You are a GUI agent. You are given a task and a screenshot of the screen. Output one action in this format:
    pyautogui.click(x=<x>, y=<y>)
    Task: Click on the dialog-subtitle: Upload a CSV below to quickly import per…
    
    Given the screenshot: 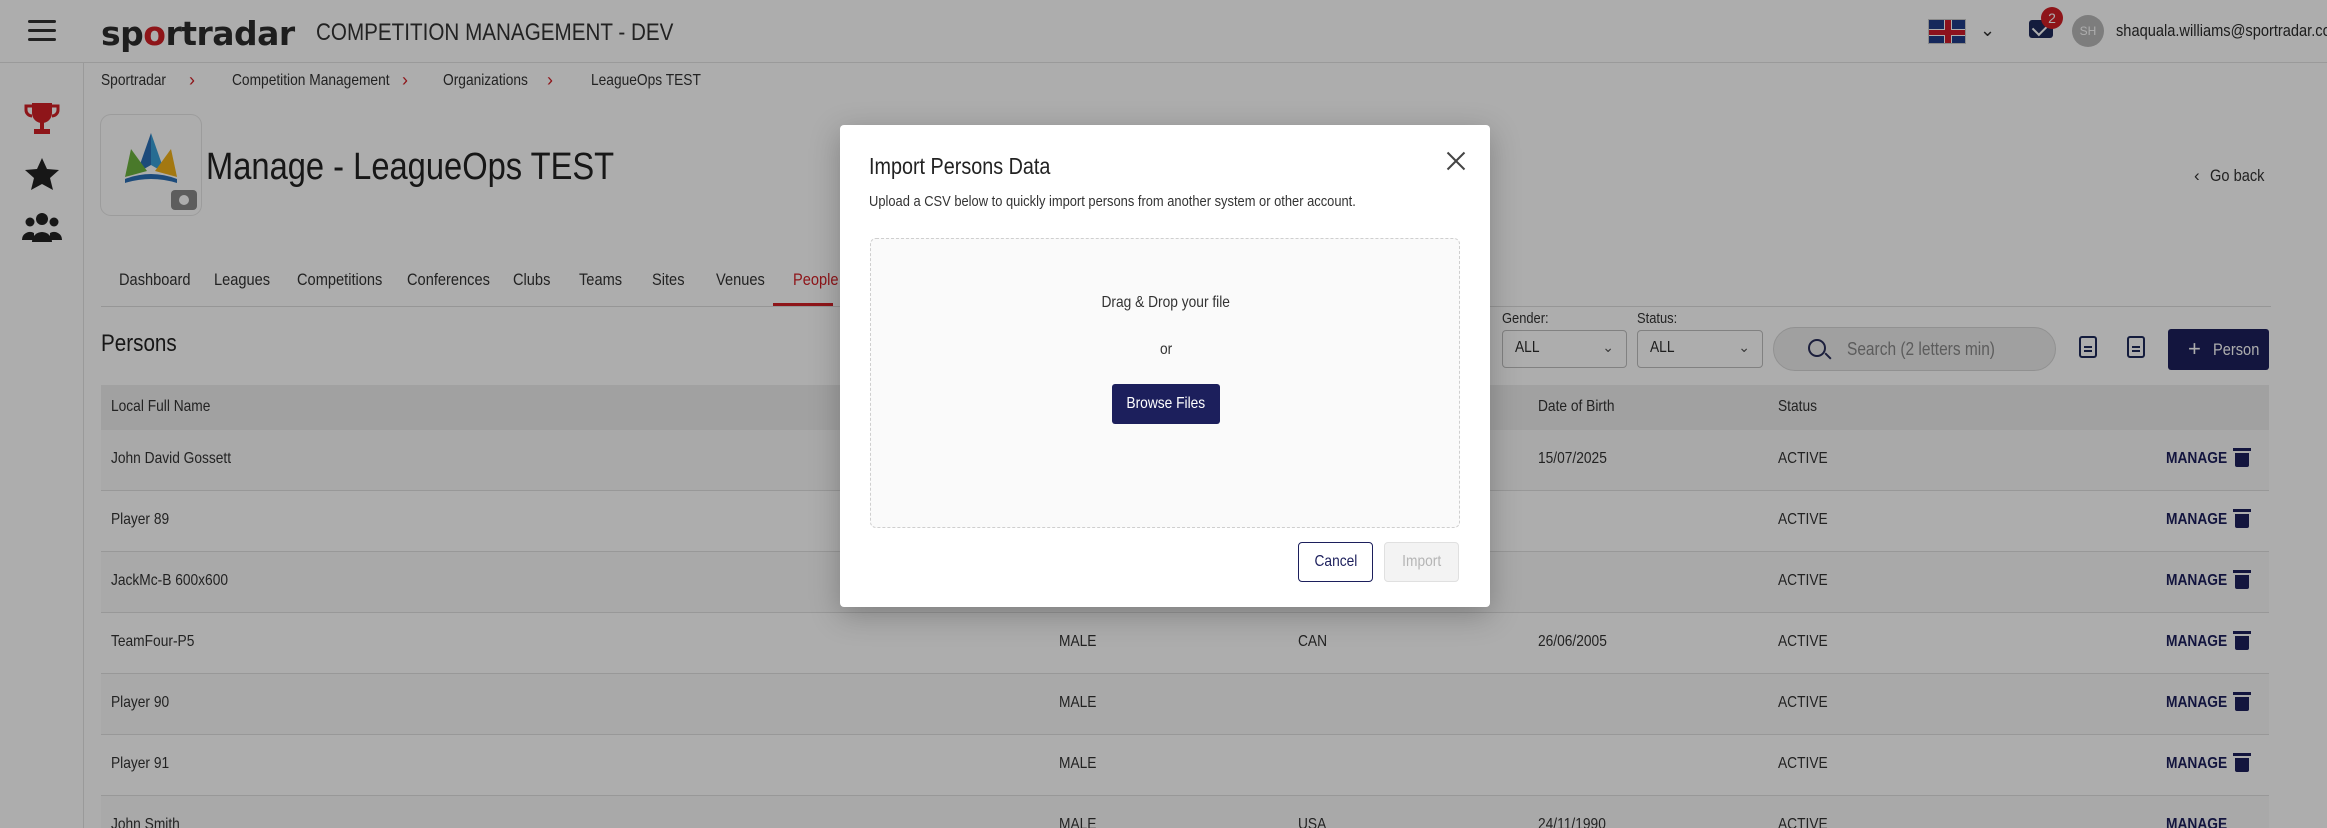 What is the action you would take?
    pyautogui.click(x=1112, y=201)
    